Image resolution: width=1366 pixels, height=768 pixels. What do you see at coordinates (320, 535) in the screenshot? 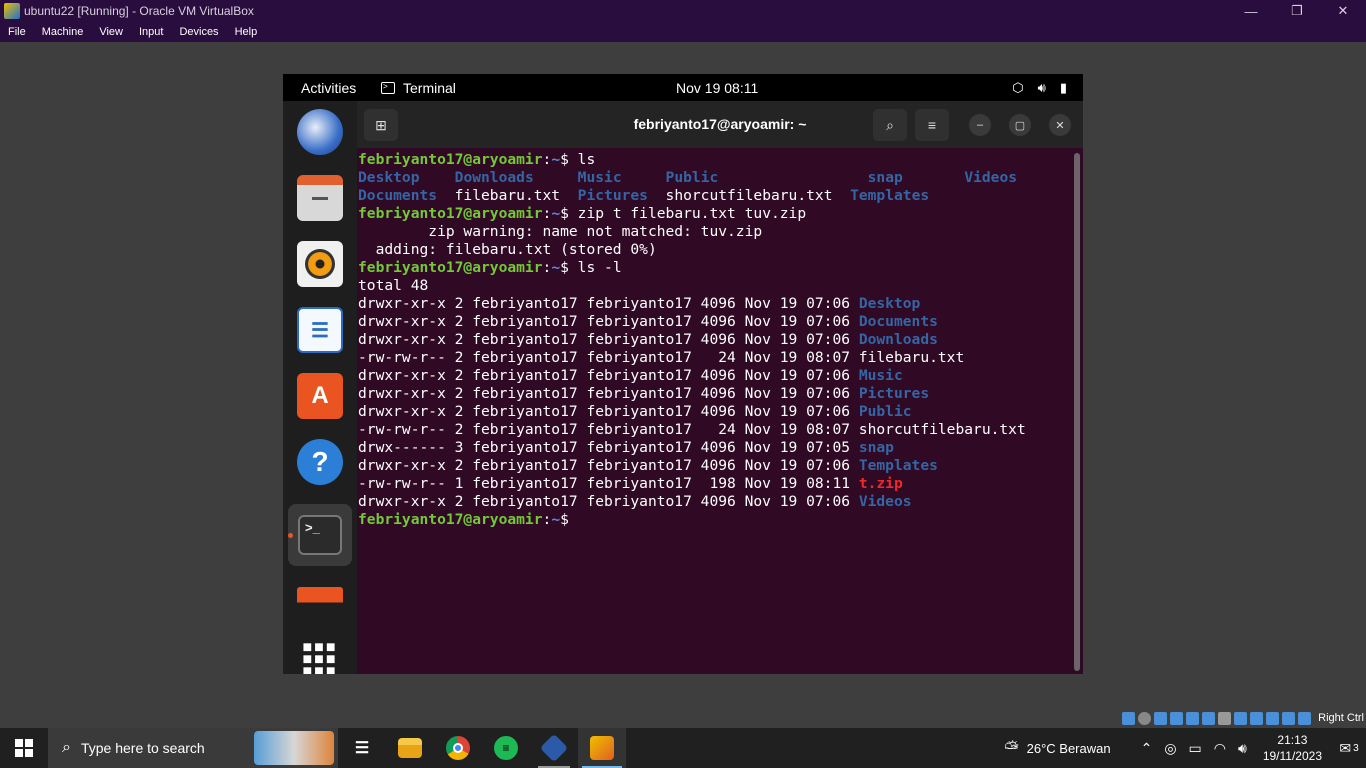
I see `dock-terminal: >_` at bounding box center [320, 535].